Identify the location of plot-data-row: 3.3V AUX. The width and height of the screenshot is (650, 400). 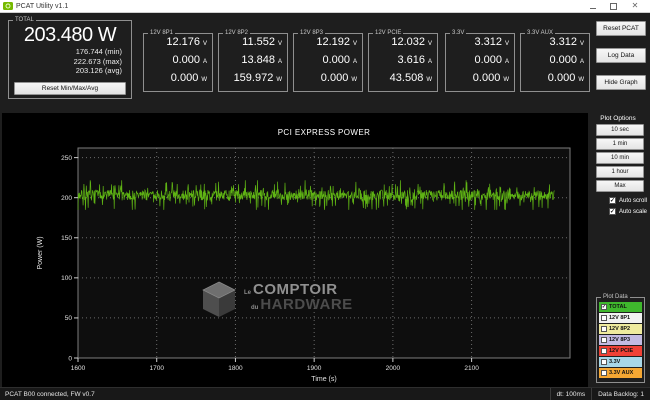
(620, 373).